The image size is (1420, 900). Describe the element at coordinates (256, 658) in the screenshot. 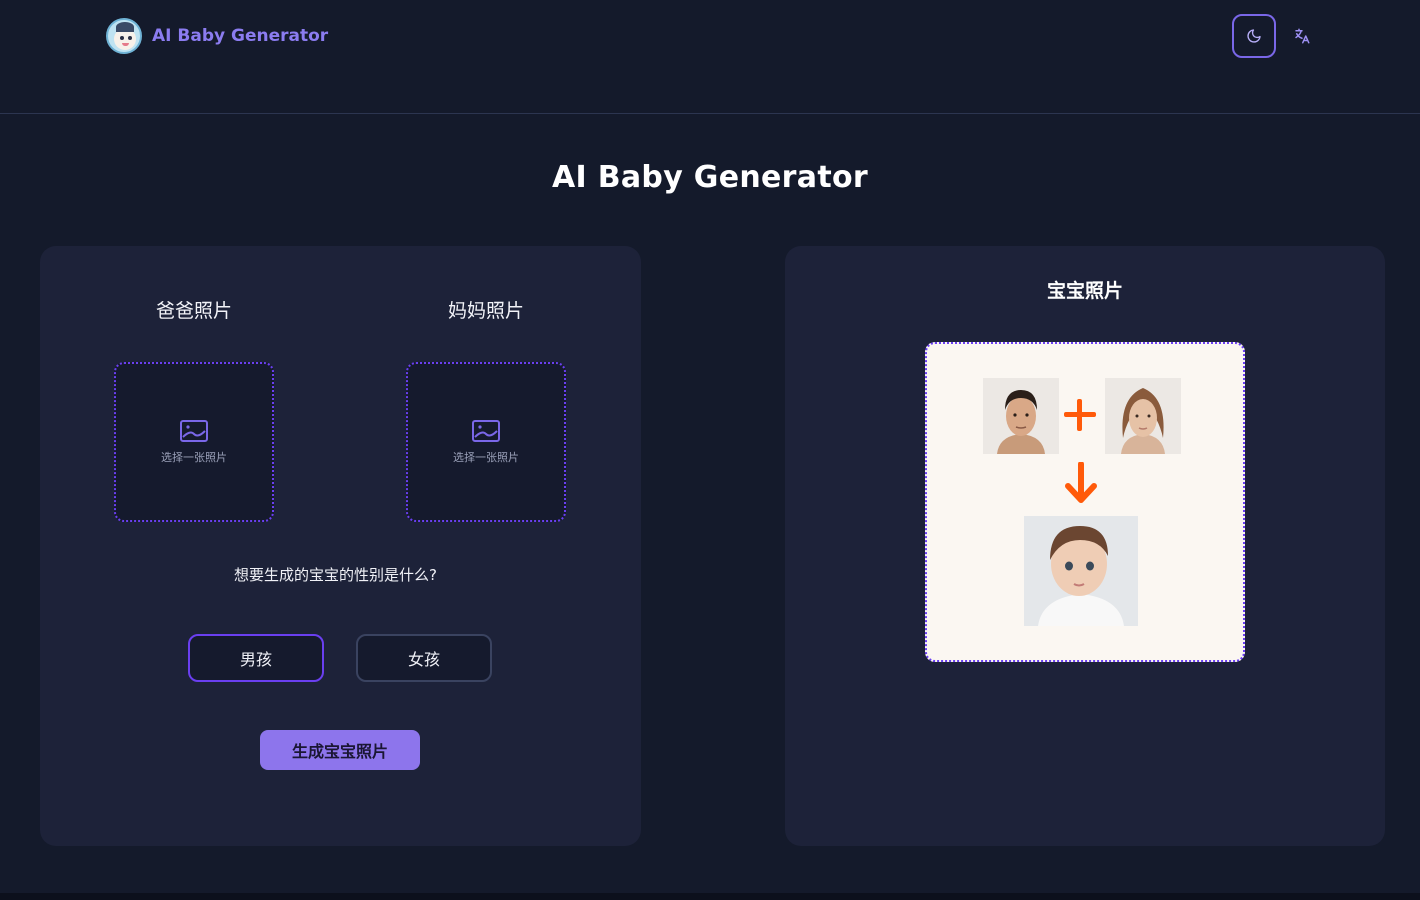

I see `gender-boy-button: 男孩` at that location.